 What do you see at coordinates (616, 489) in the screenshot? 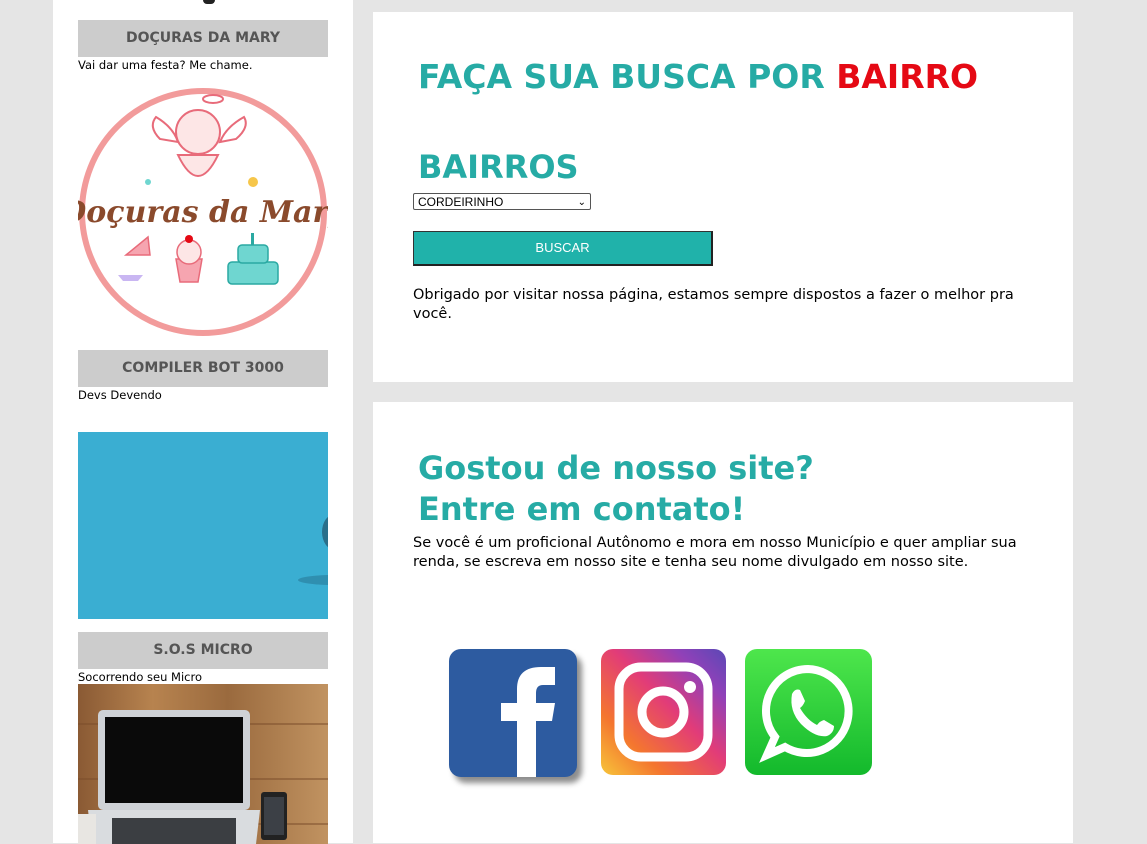
I see `contact-heading: Gostou de nosso site? Entre em contato!` at bounding box center [616, 489].